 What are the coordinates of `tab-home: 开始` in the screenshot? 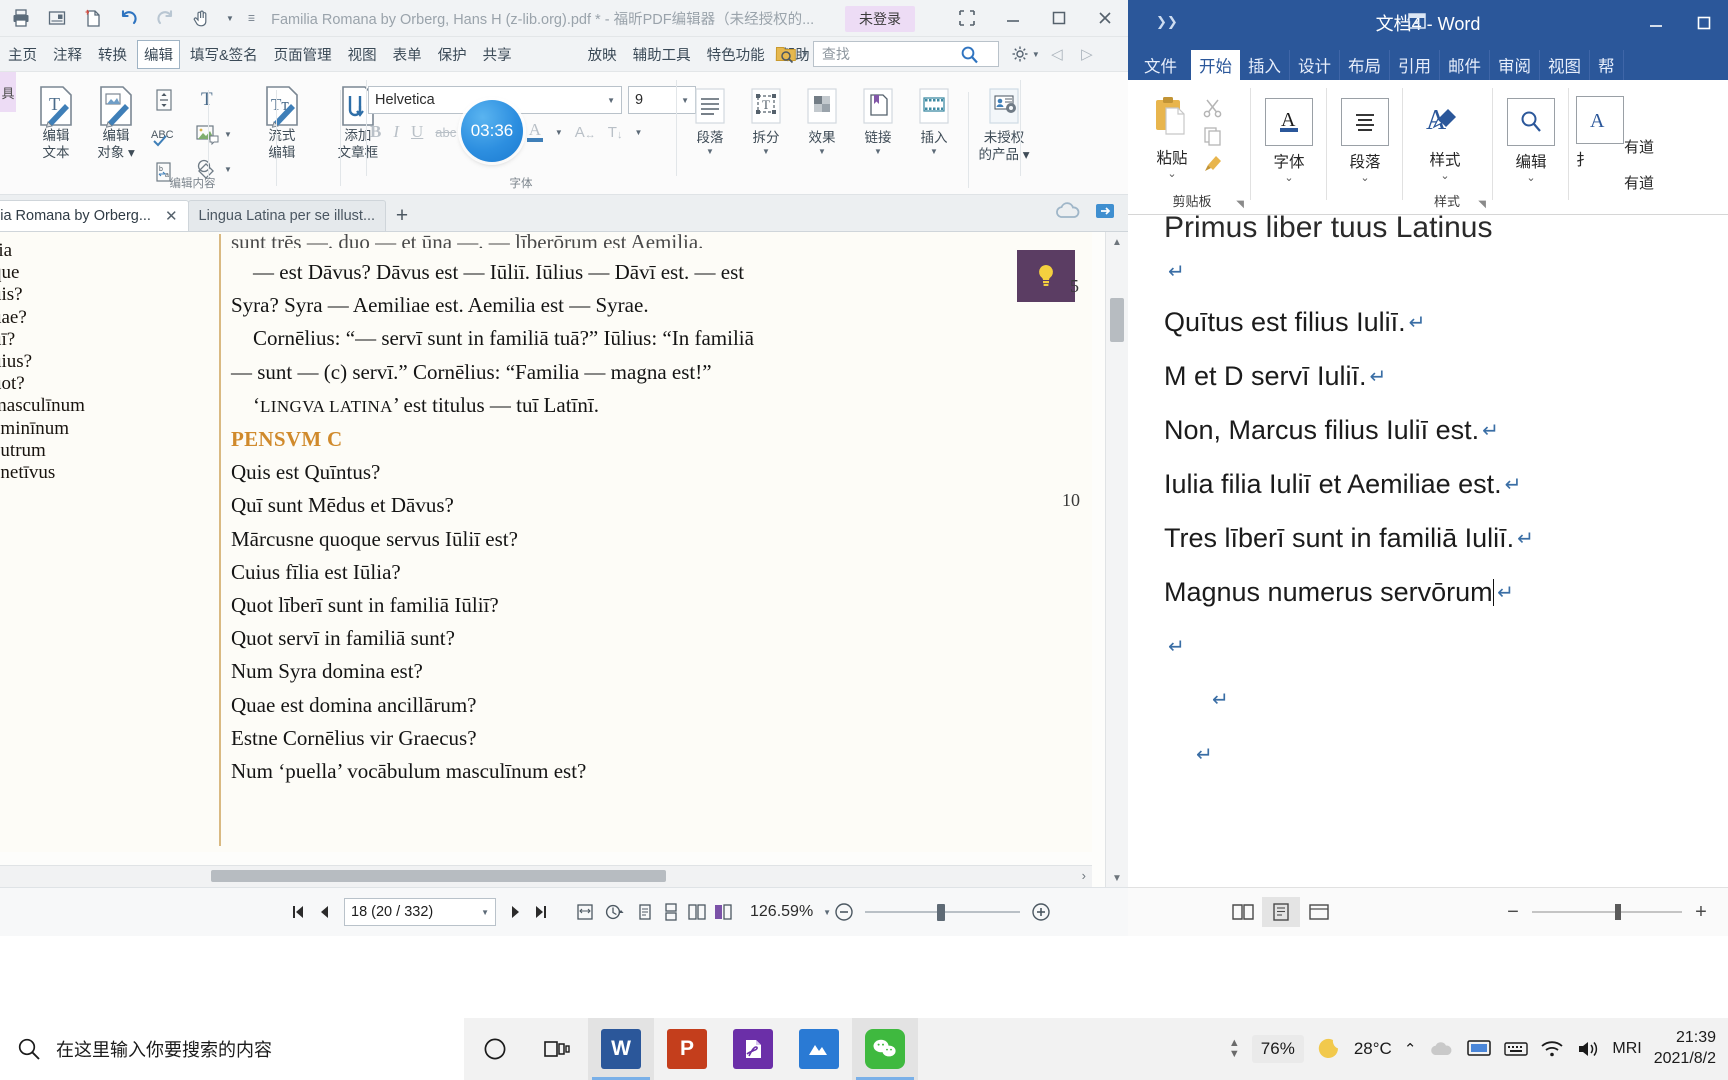 It's located at (1215, 65).